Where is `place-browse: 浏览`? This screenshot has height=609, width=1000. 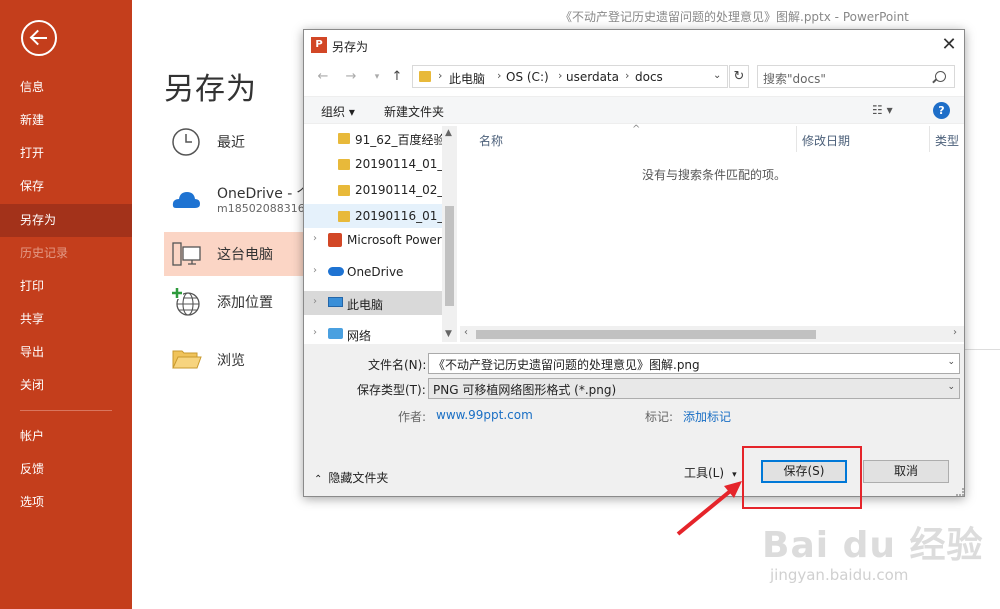
place-browse: 浏览 is located at coordinates (234, 358).